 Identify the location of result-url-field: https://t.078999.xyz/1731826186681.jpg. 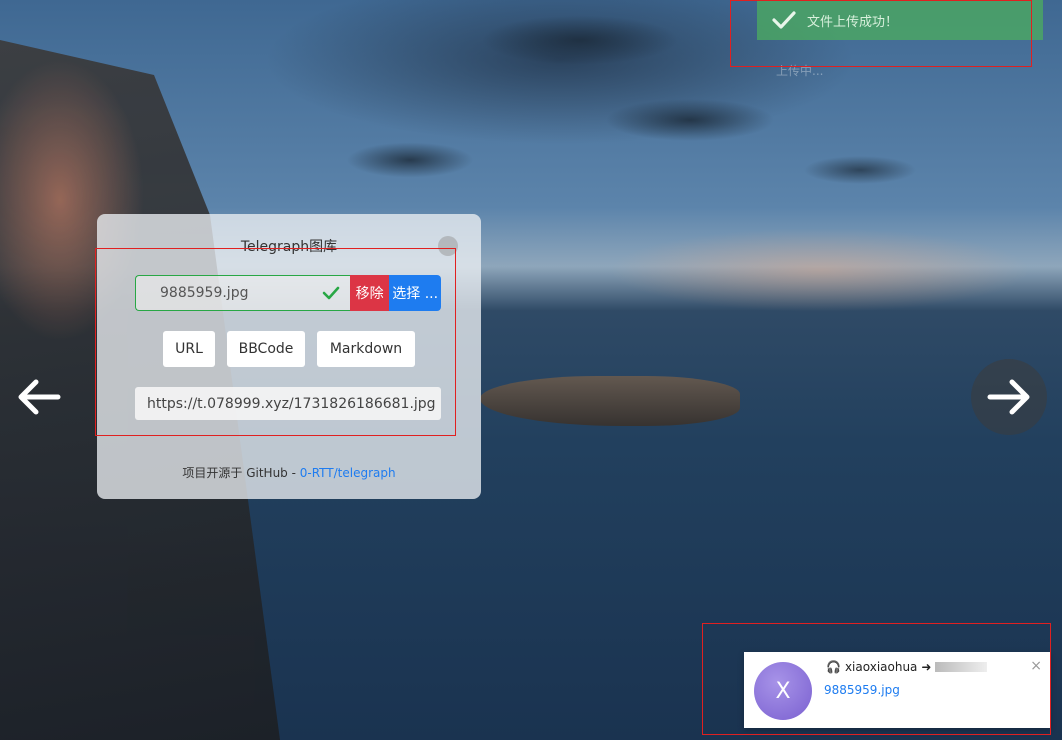
(288, 403).